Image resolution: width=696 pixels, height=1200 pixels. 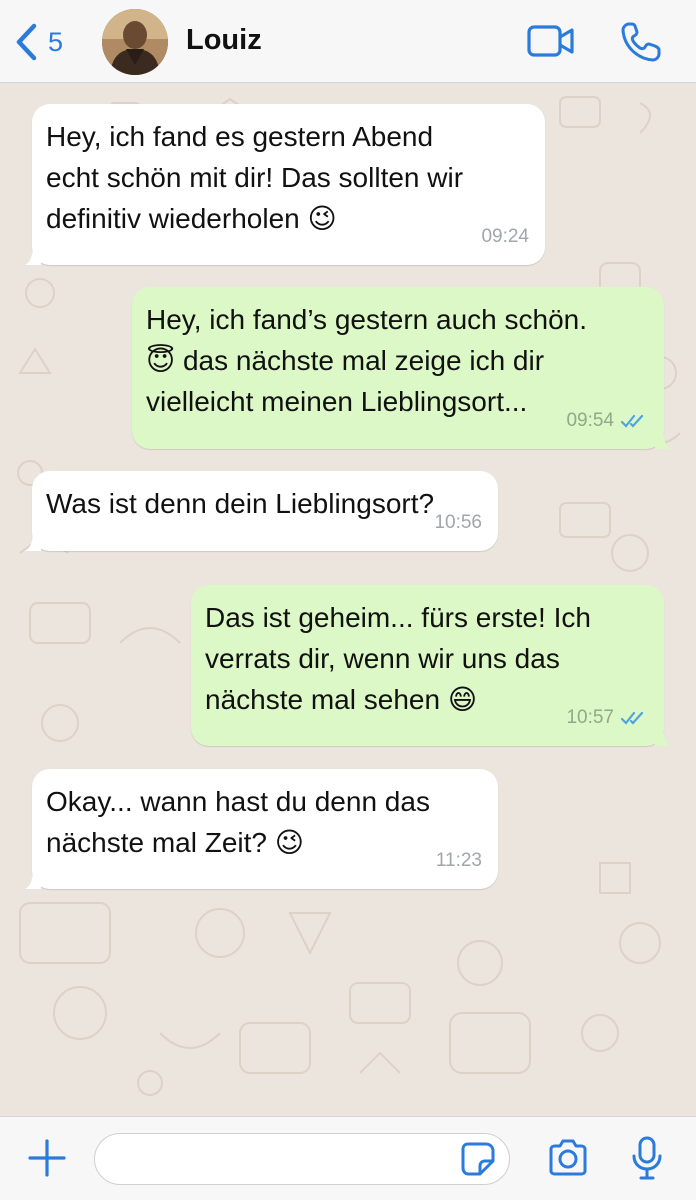 I want to click on message-time: 09:54, so click(x=590, y=420).